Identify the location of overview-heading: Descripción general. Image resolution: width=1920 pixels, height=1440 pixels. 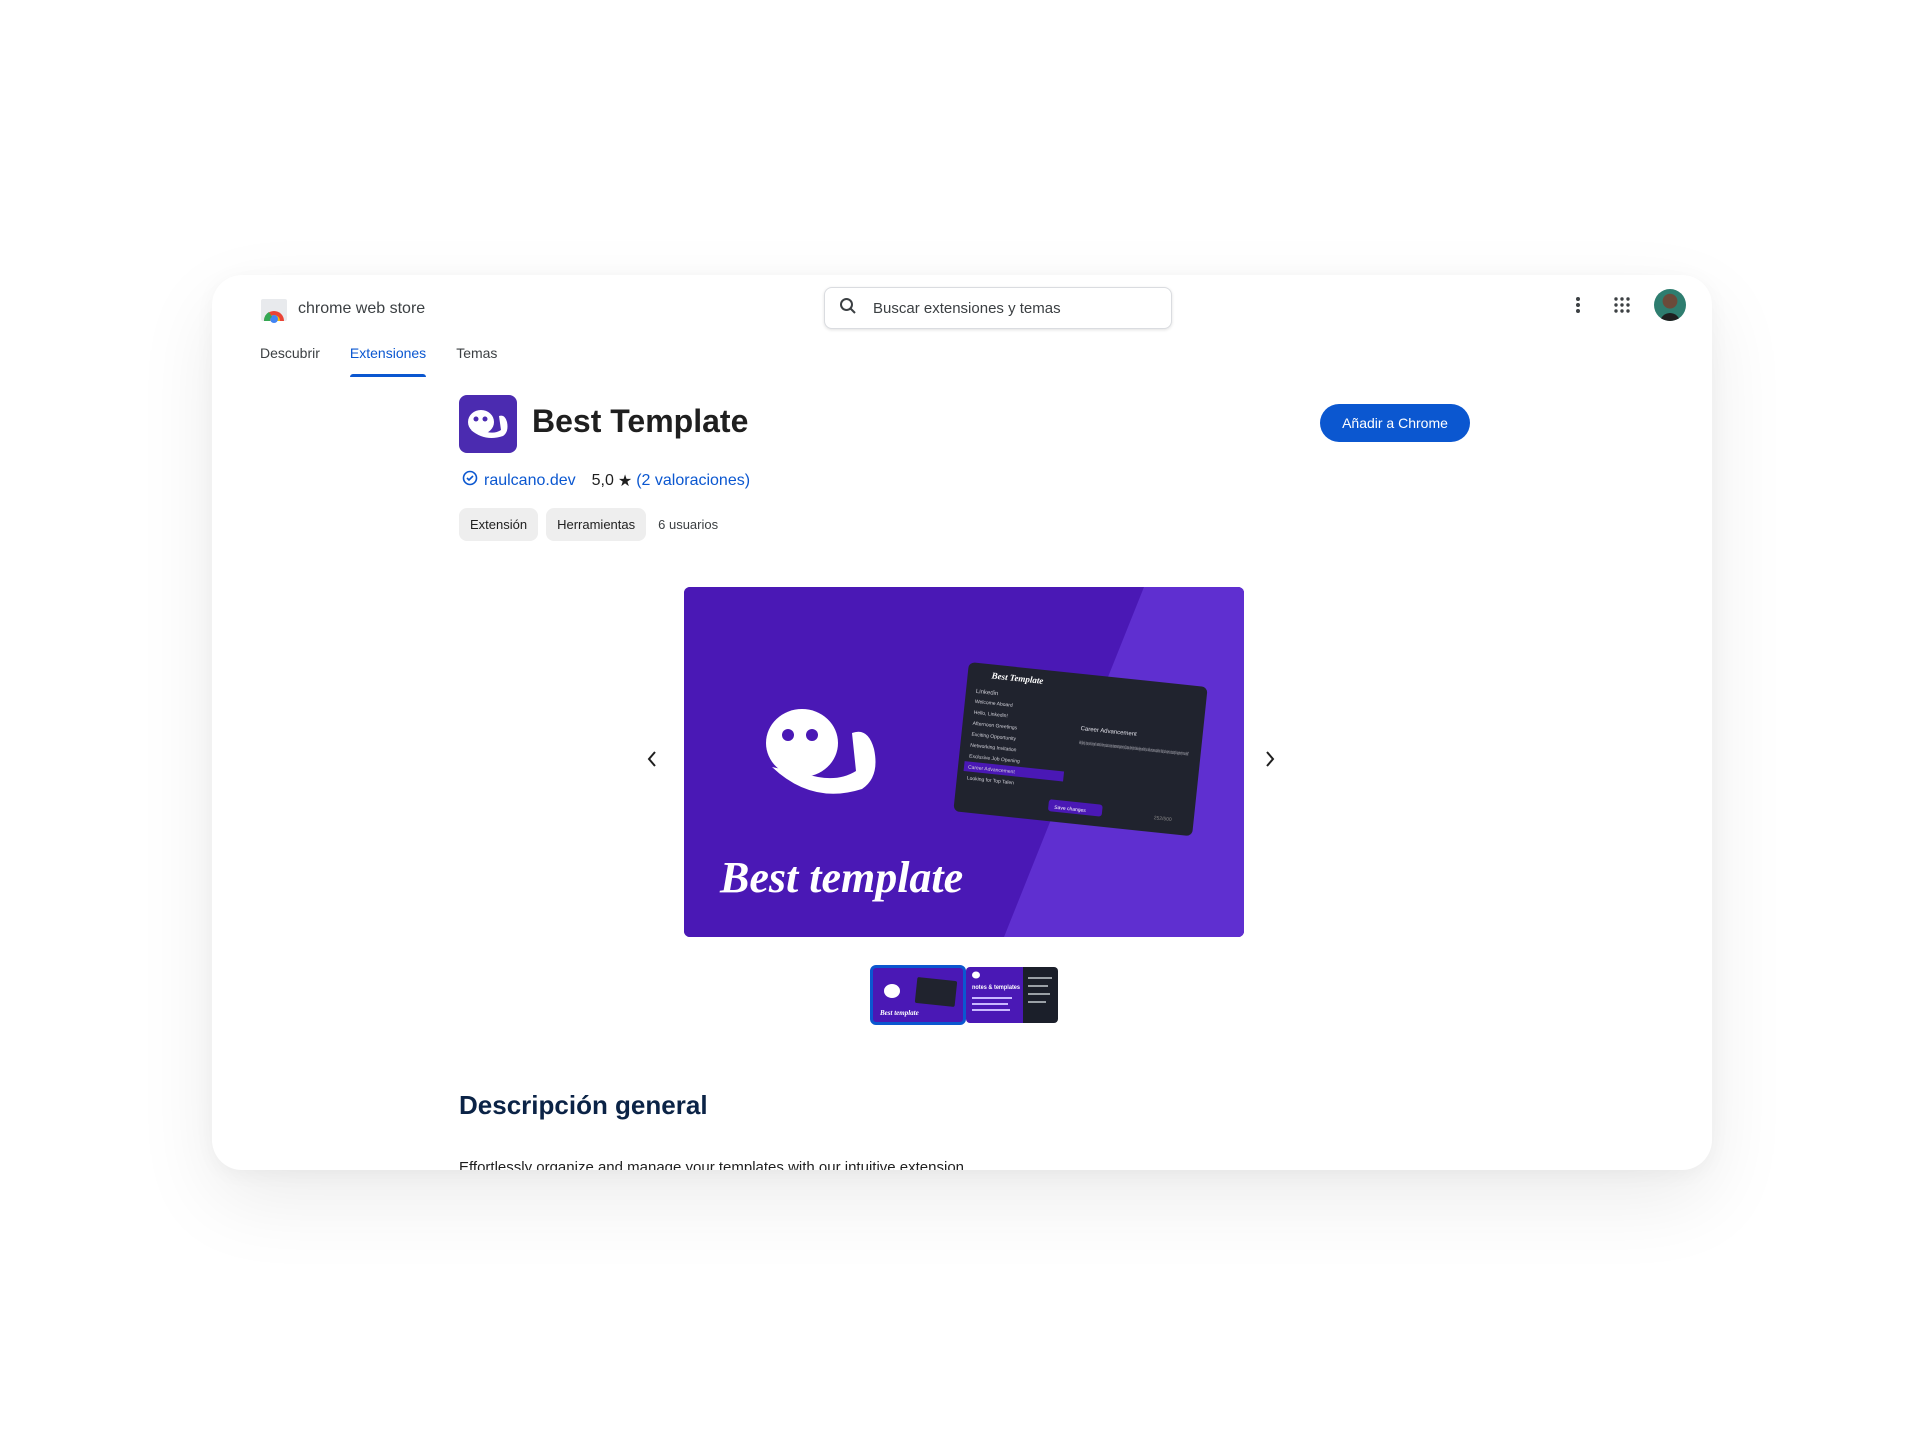
(583, 1105).